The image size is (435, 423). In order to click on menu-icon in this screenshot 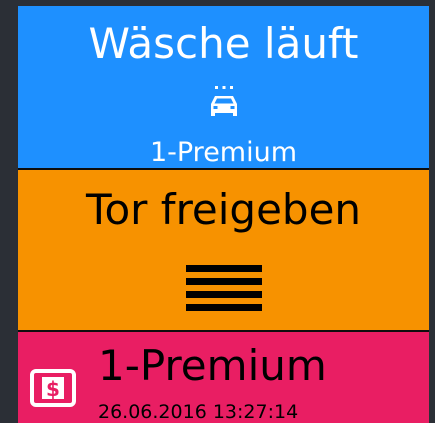, I will do `click(223, 295)`.